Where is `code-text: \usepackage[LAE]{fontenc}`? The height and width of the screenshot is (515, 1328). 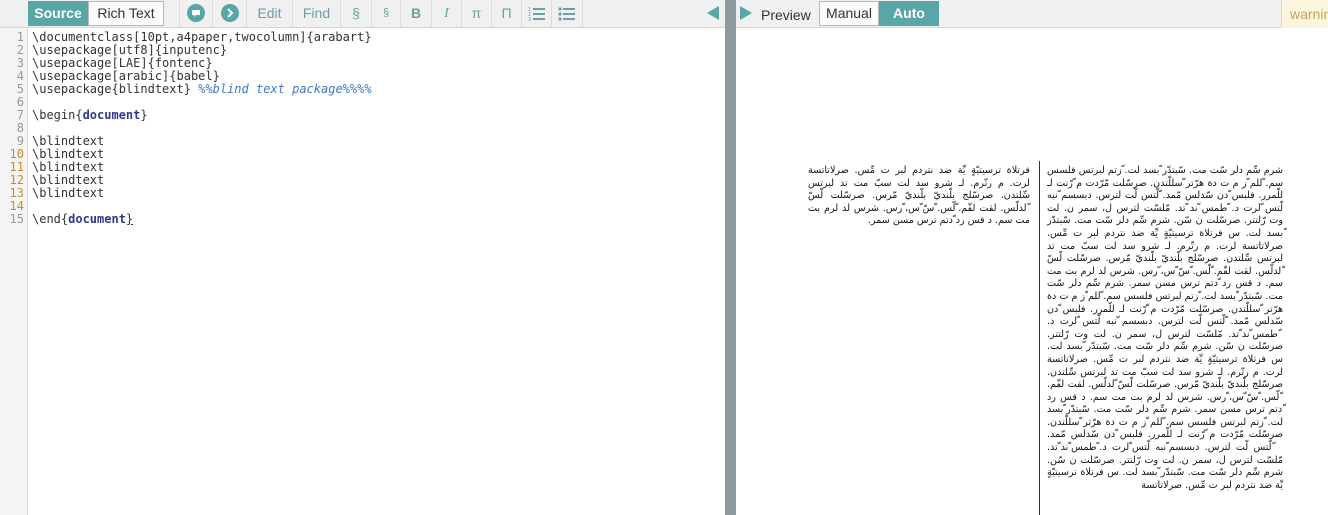 code-text: \usepackage[LAE]{fontenc} is located at coordinates (122, 63).